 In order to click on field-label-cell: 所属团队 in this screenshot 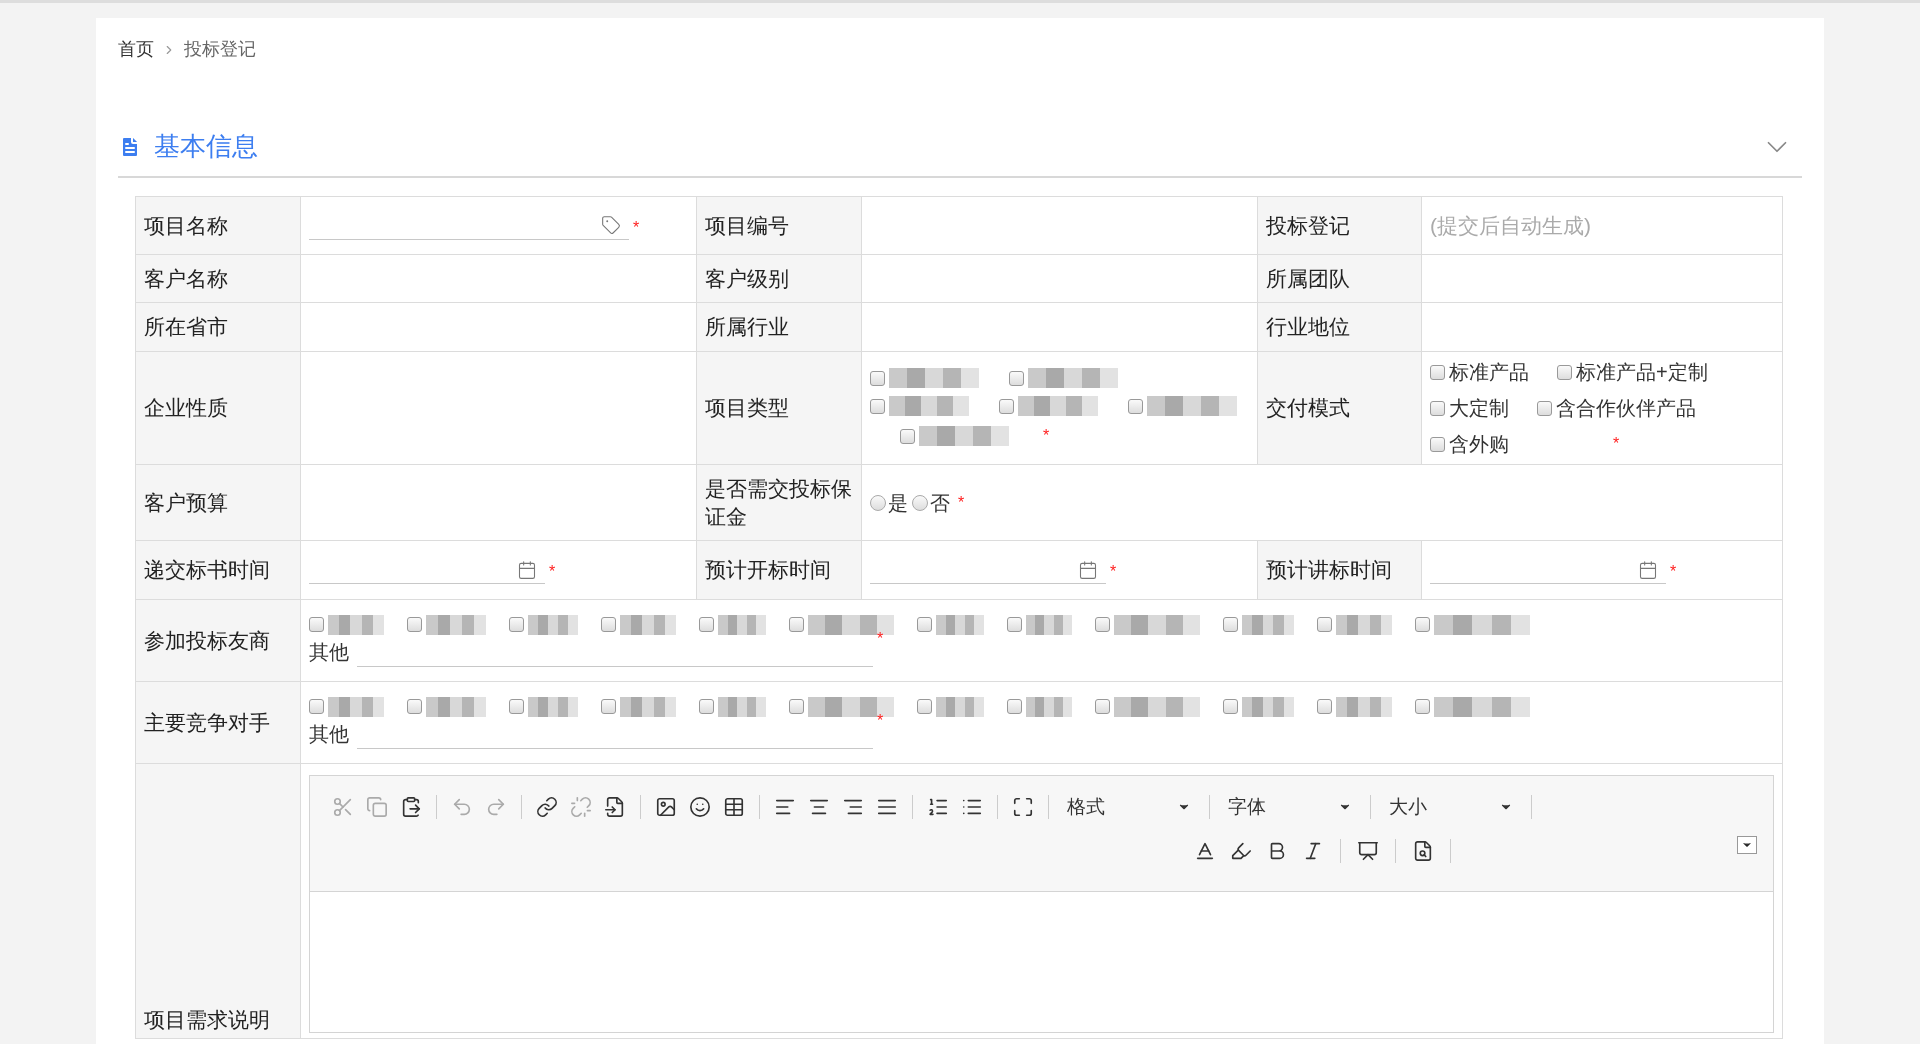, I will do `click(1339, 278)`.